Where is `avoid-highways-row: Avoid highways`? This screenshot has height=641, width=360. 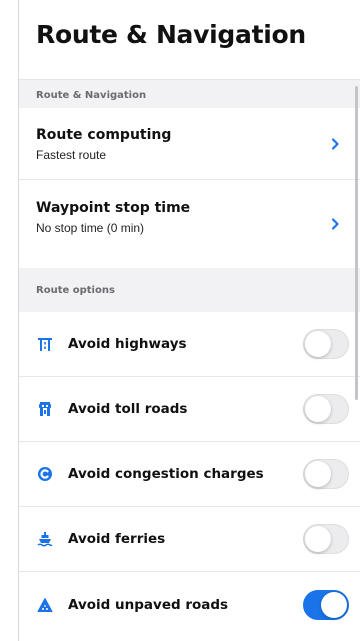
avoid-highways-row: Avoid highways is located at coordinates (189, 344).